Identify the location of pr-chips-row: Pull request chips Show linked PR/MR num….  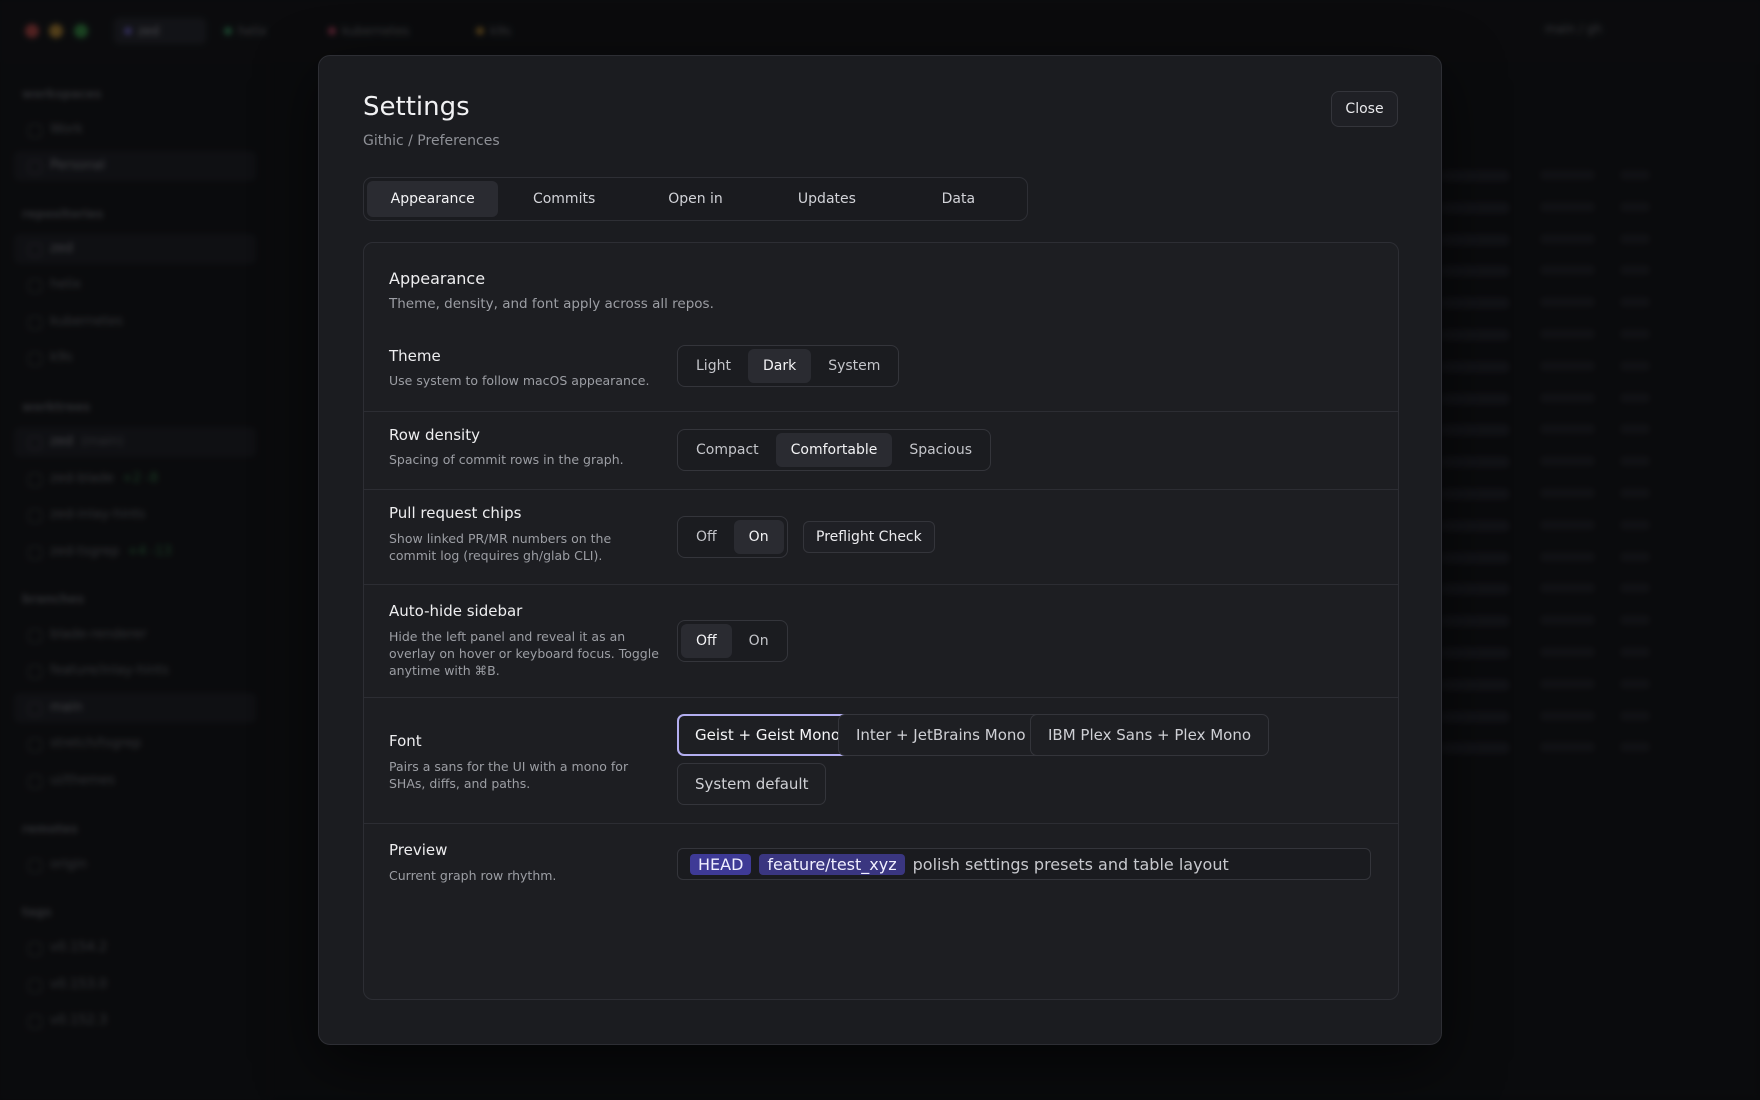
(881, 536).